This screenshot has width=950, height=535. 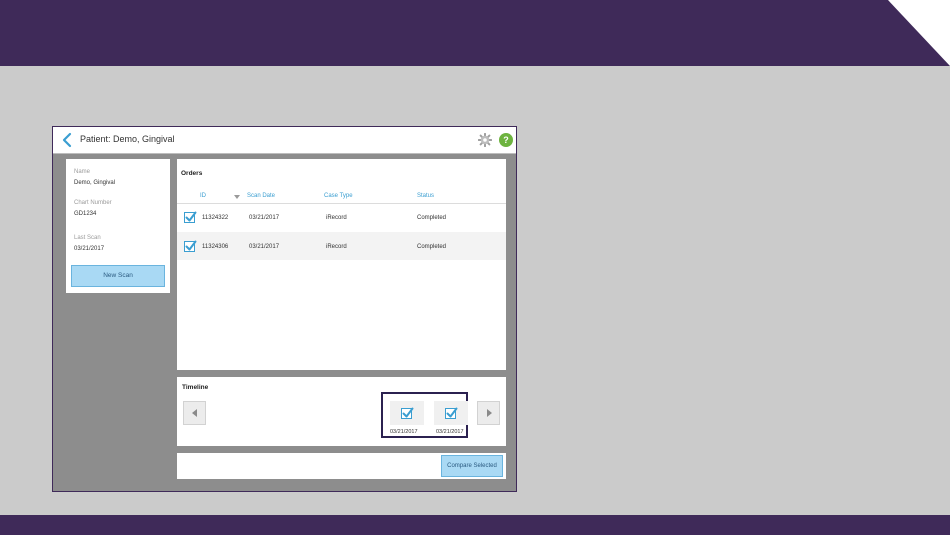 What do you see at coordinates (237, 197) in the screenshot?
I see `sort-down-icon` at bounding box center [237, 197].